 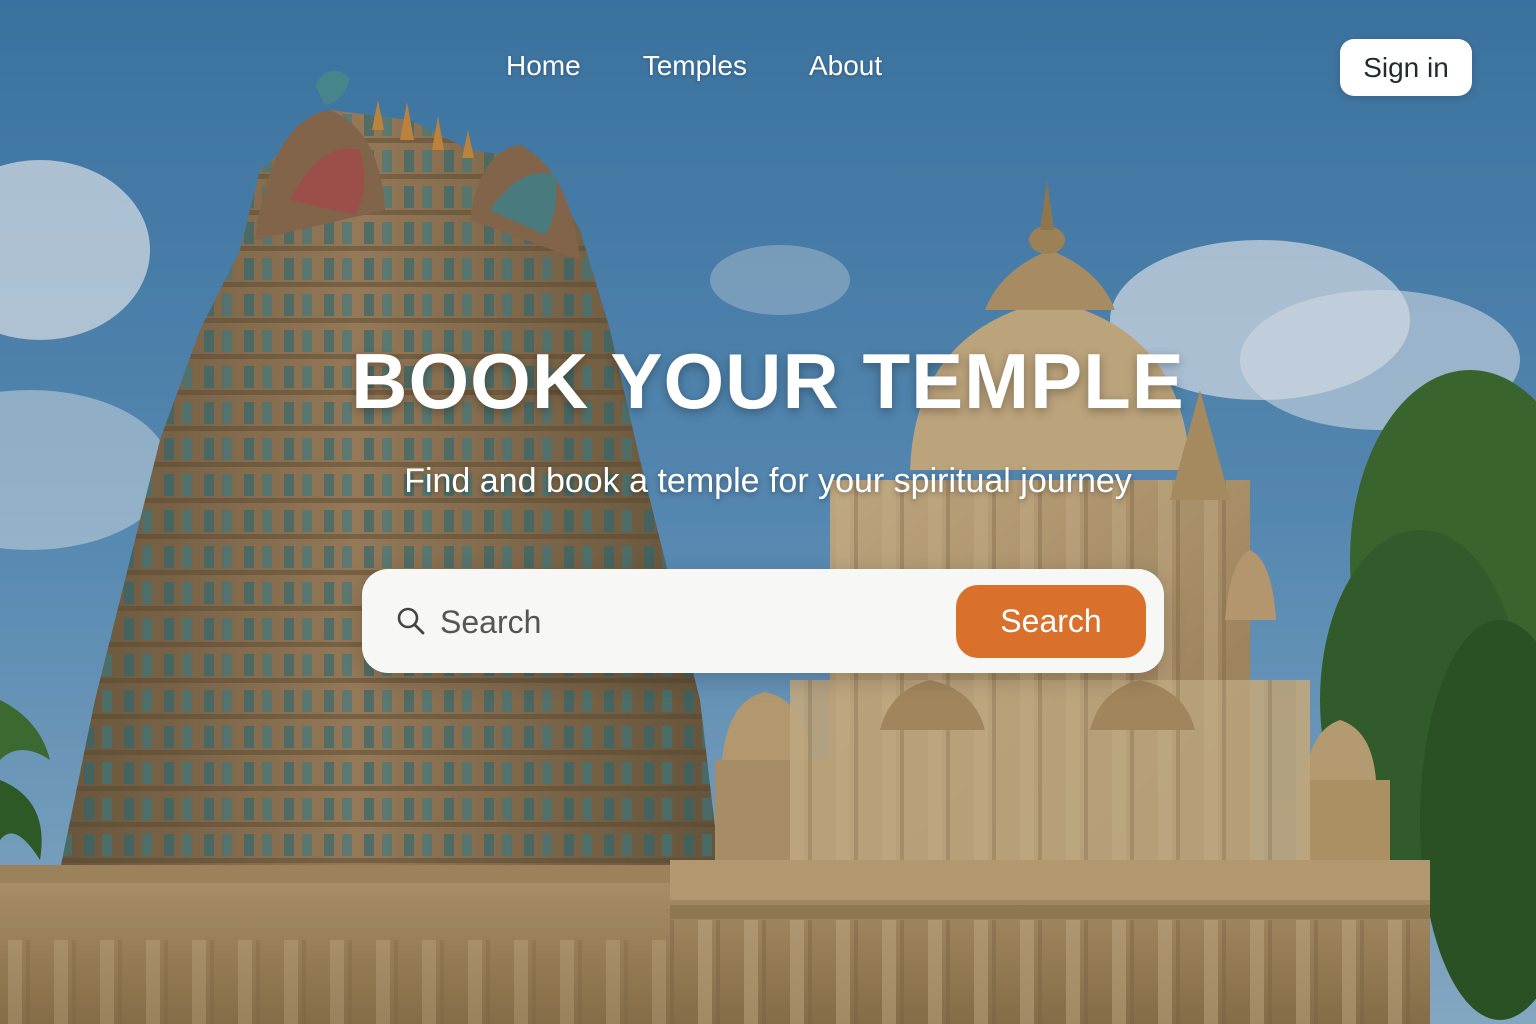 I want to click on top-nav: Home Temples About Sign in, so click(x=768, y=67).